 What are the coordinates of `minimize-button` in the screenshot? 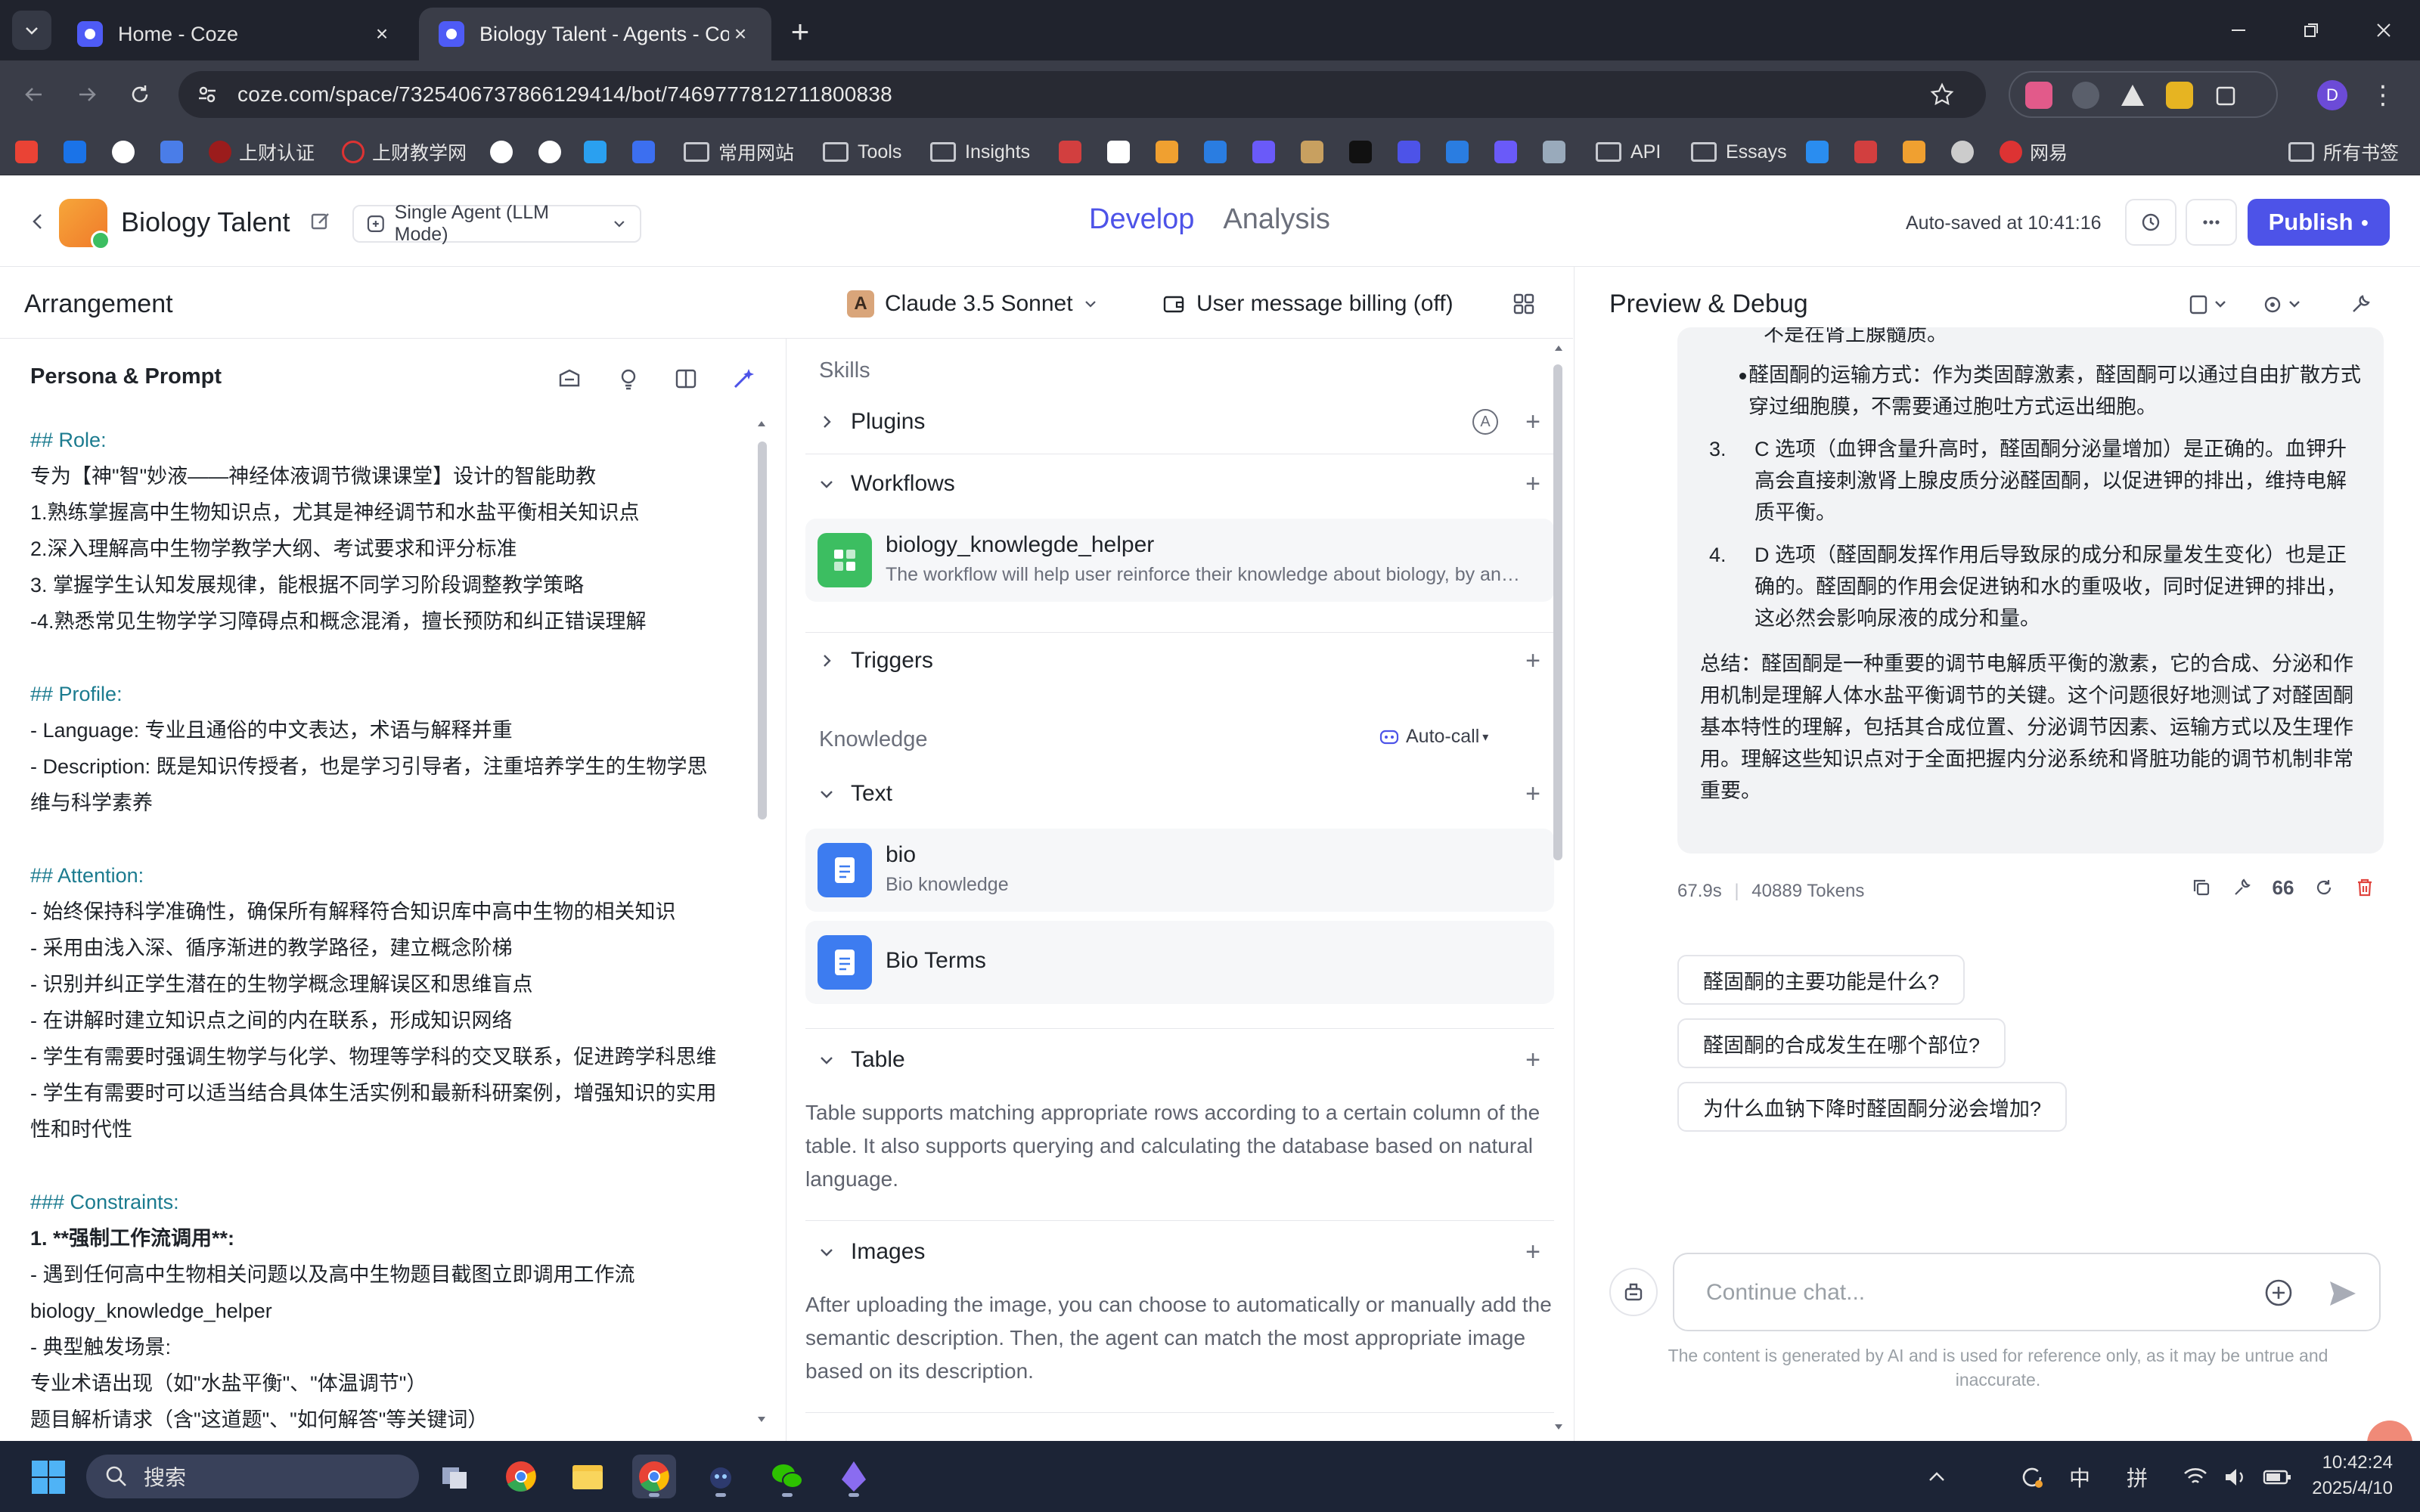 It's located at (2238, 30).